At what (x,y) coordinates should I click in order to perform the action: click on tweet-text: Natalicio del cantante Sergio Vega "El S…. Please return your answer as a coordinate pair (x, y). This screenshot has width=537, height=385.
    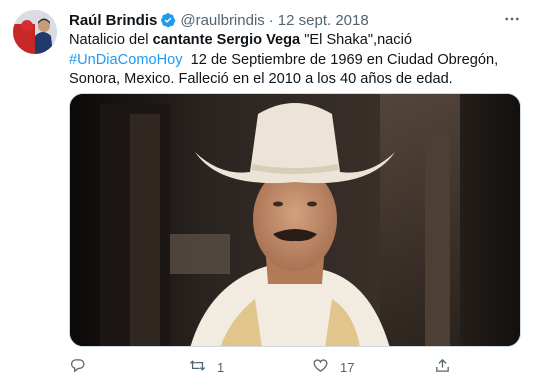
    Looking at the image, I should click on (295, 60).